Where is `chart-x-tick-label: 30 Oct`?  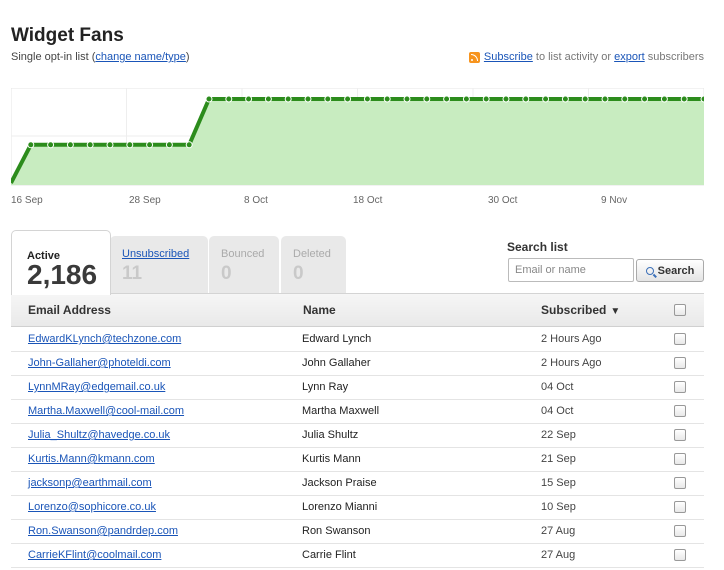 chart-x-tick-label: 30 Oct is located at coordinates (503, 200).